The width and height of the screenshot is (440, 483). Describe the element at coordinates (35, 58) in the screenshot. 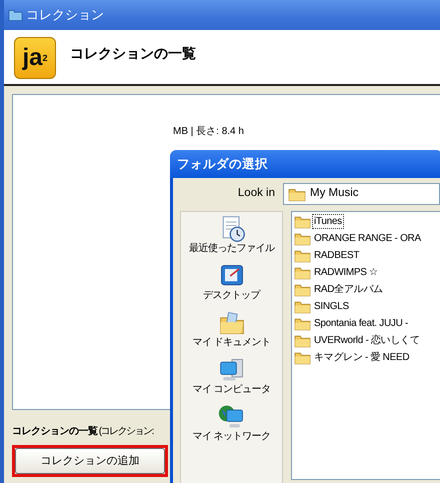

I see `app-logo: ja$^{2}$` at that location.